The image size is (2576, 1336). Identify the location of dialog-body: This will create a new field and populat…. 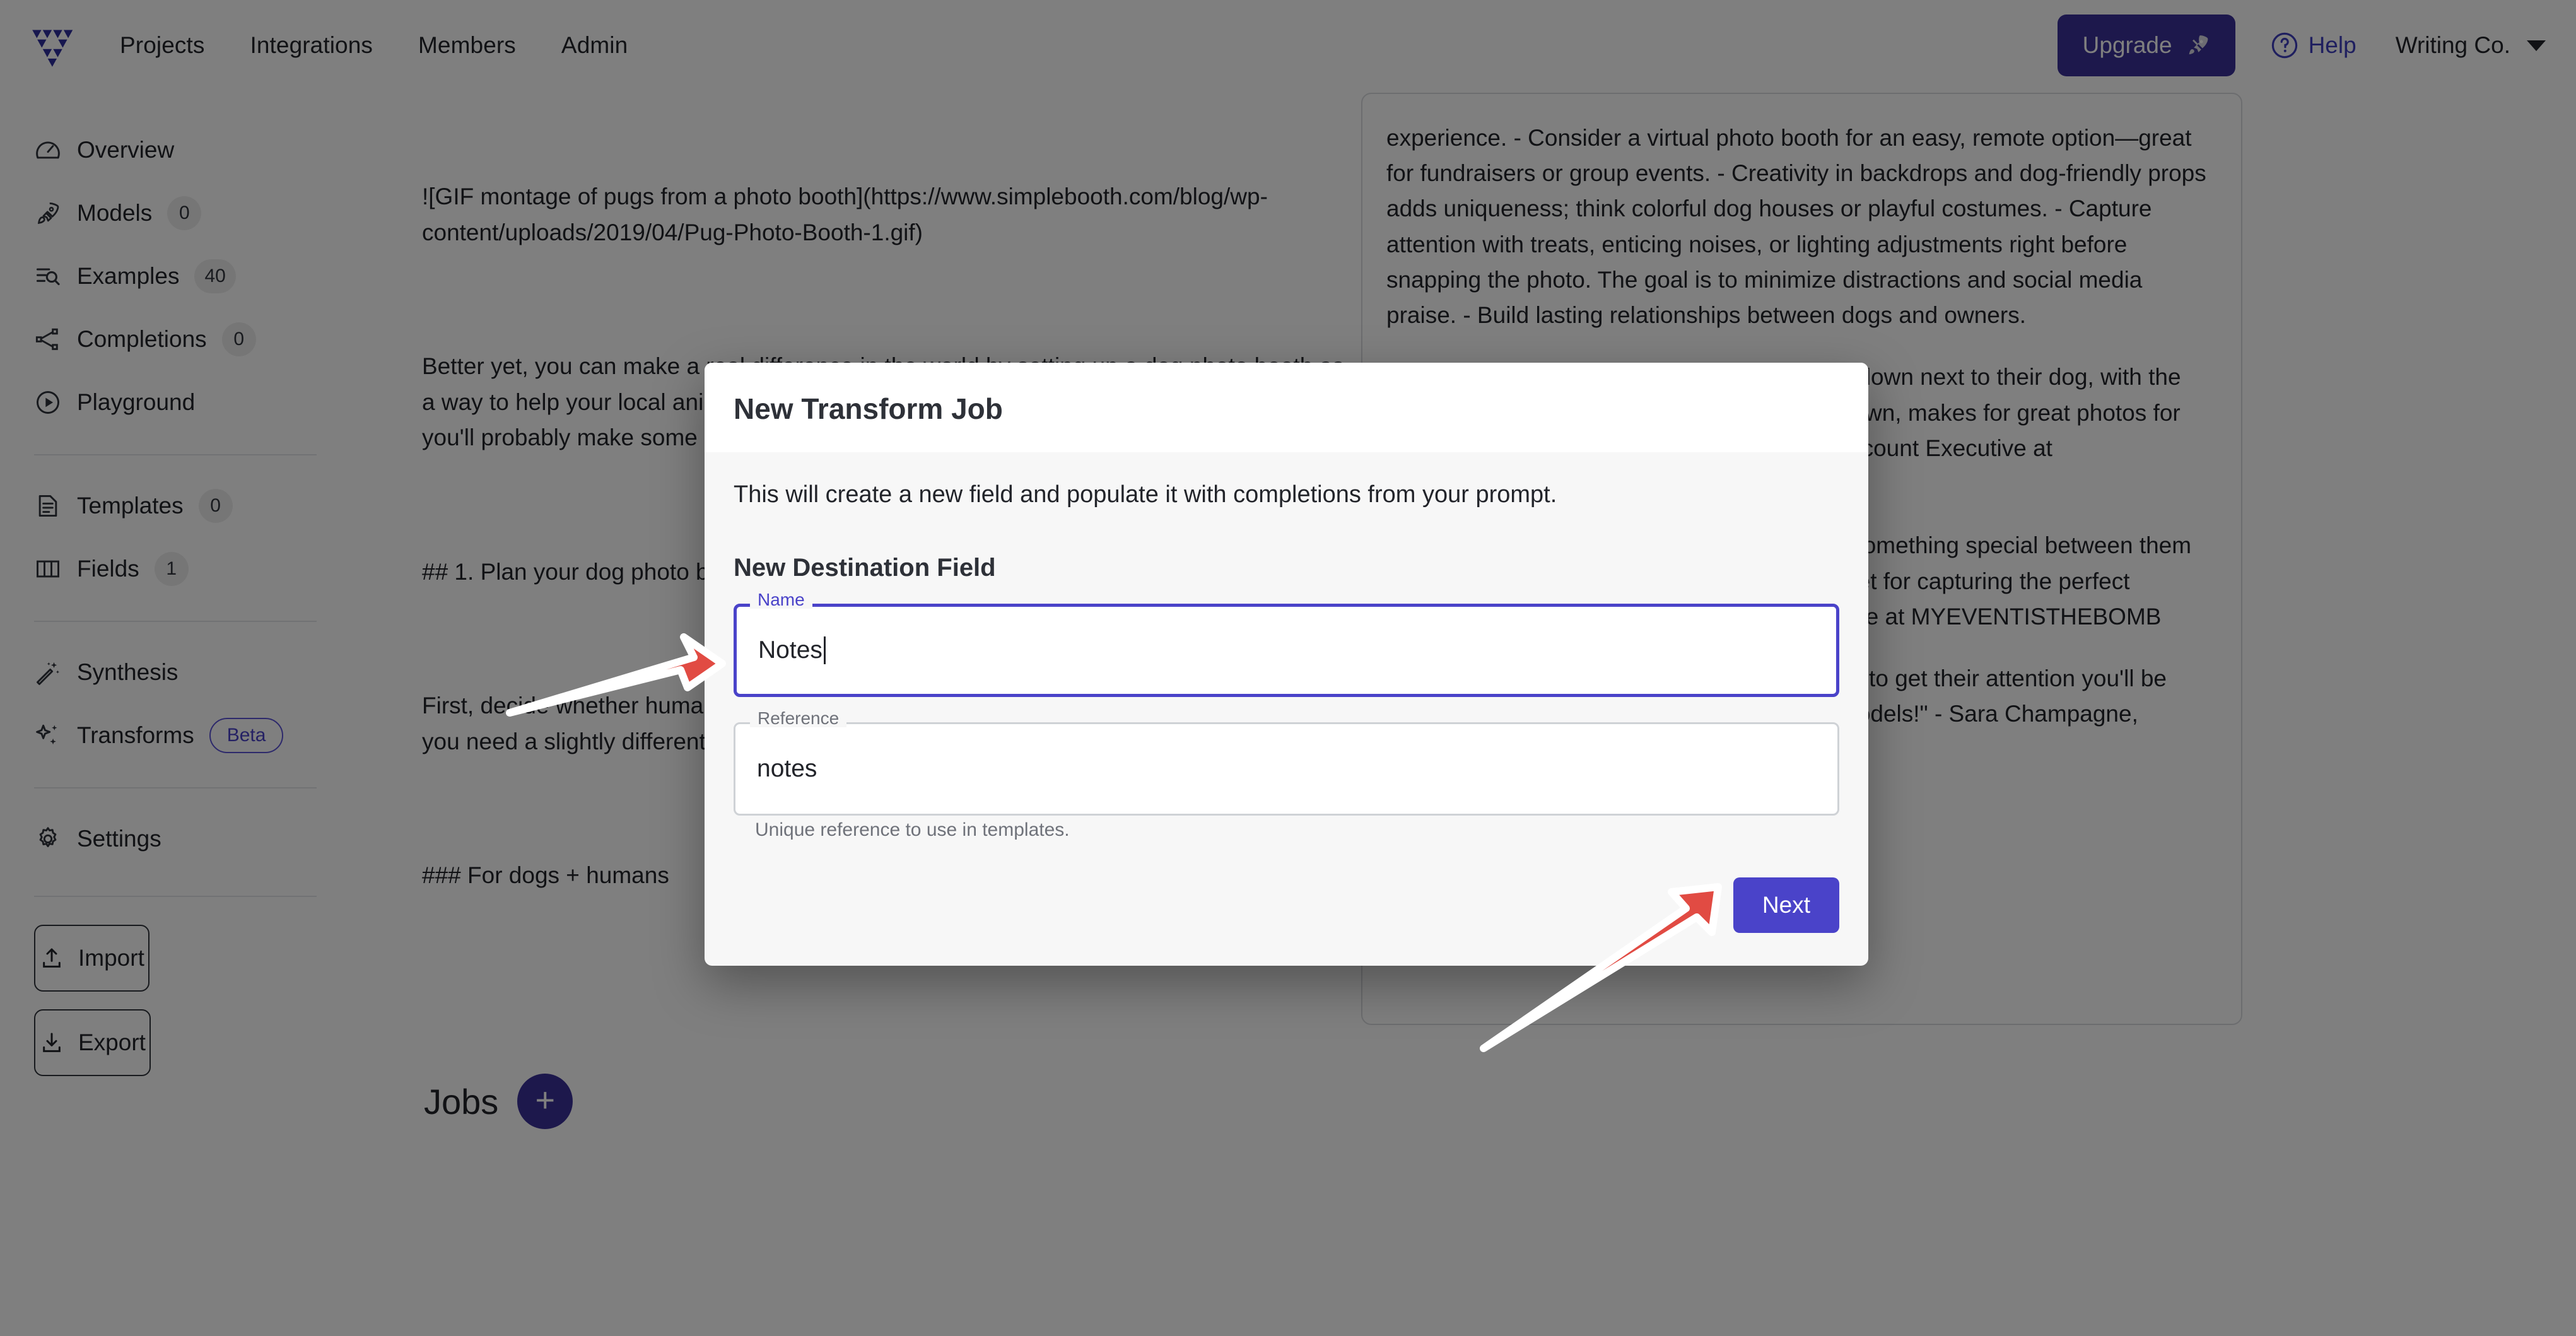
(1286, 649).